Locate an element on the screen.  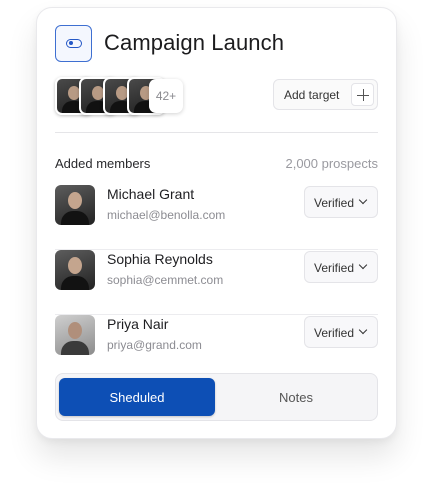
toggle-button is located at coordinates (73, 43).